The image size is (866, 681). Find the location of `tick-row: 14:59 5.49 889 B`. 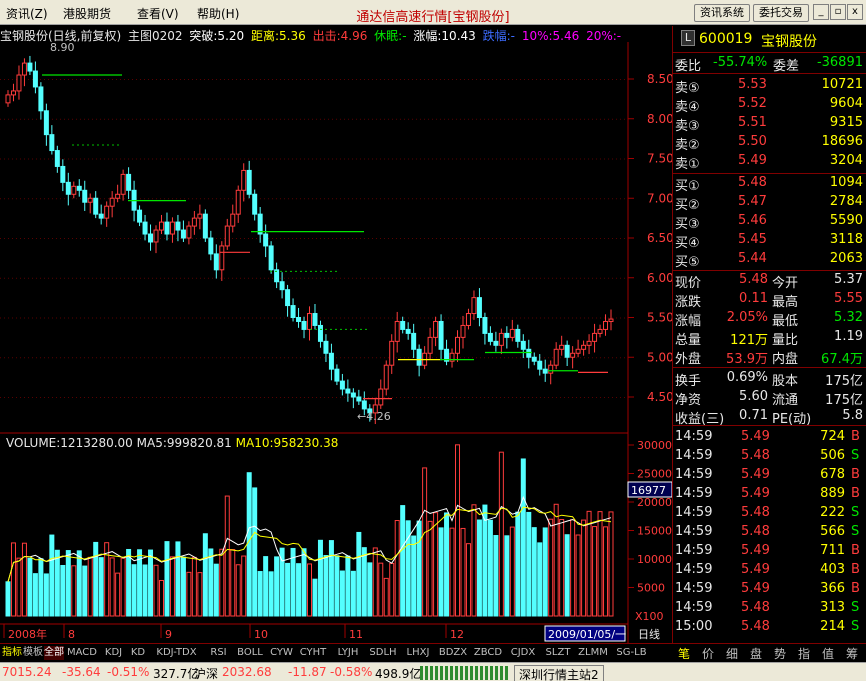

tick-row: 14:59 5.49 889 B is located at coordinates (769, 494).